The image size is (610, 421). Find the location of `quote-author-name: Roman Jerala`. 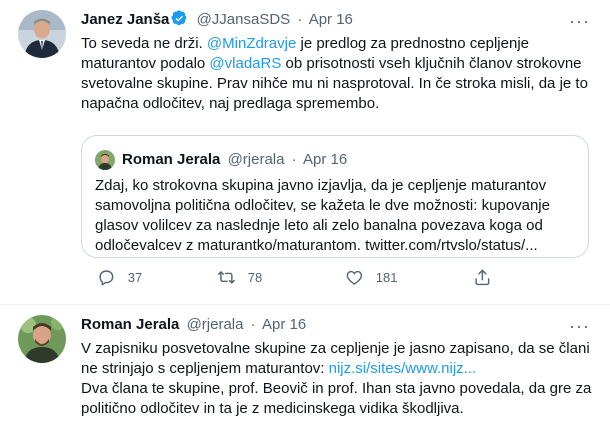

quote-author-name: Roman Jerala is located at coordinates (171, 159).